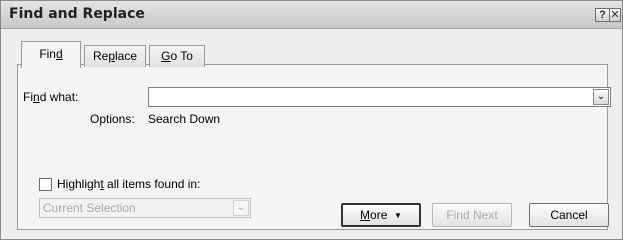 Image resolution: width=623 pixels, height=240 pixels. What do you see at coordinates (398, 215) in the screenshot?
I see `more-arrow-icon: ▼` at bounding box center [398, 215].